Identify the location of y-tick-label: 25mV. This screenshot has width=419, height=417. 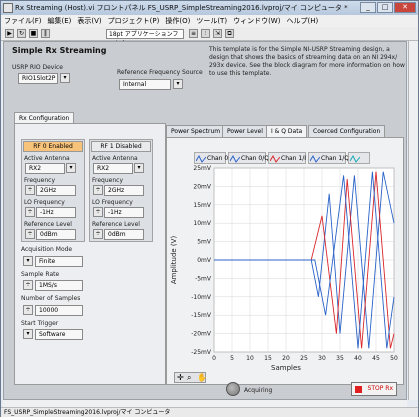
(202, 168).